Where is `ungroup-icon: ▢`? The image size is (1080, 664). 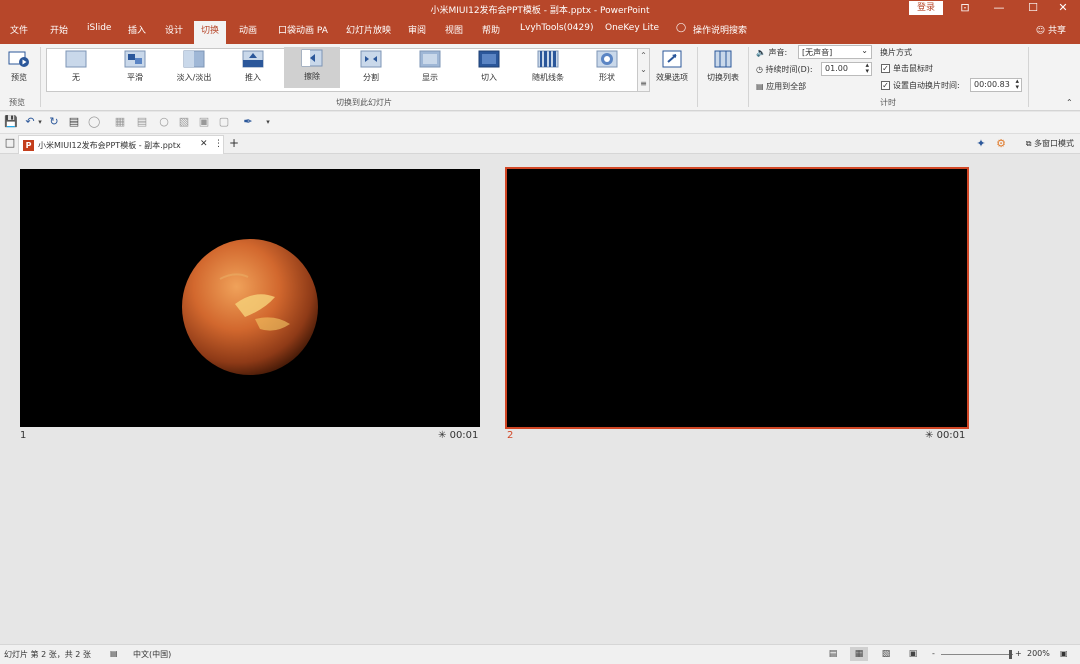
ungroup-icon: ▢ is located at coordinates (224, 122).